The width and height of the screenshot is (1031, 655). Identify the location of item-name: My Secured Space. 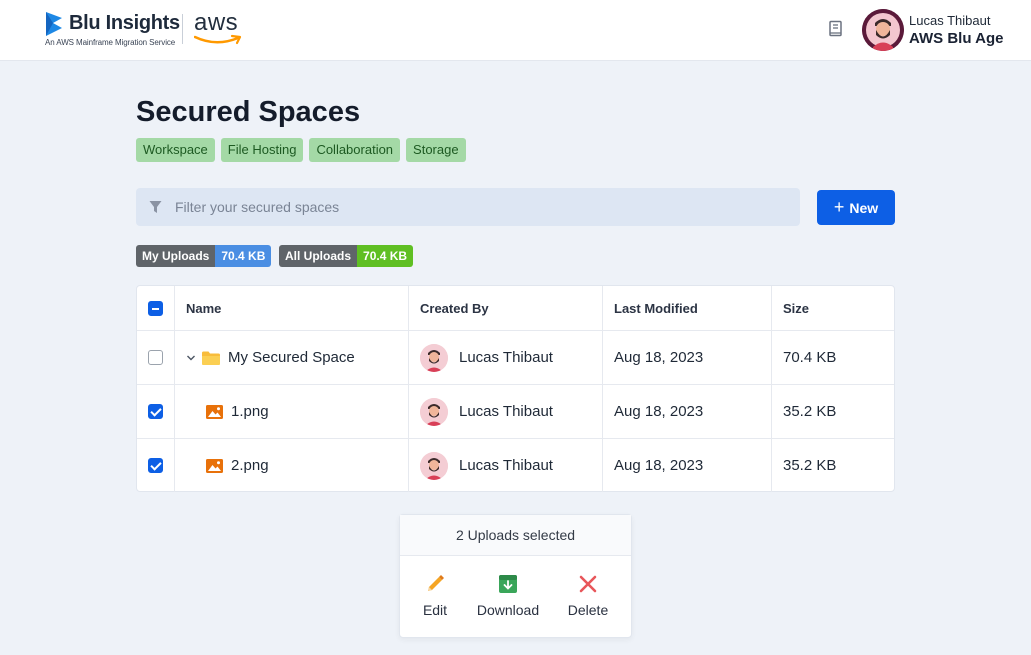
(291, 357).